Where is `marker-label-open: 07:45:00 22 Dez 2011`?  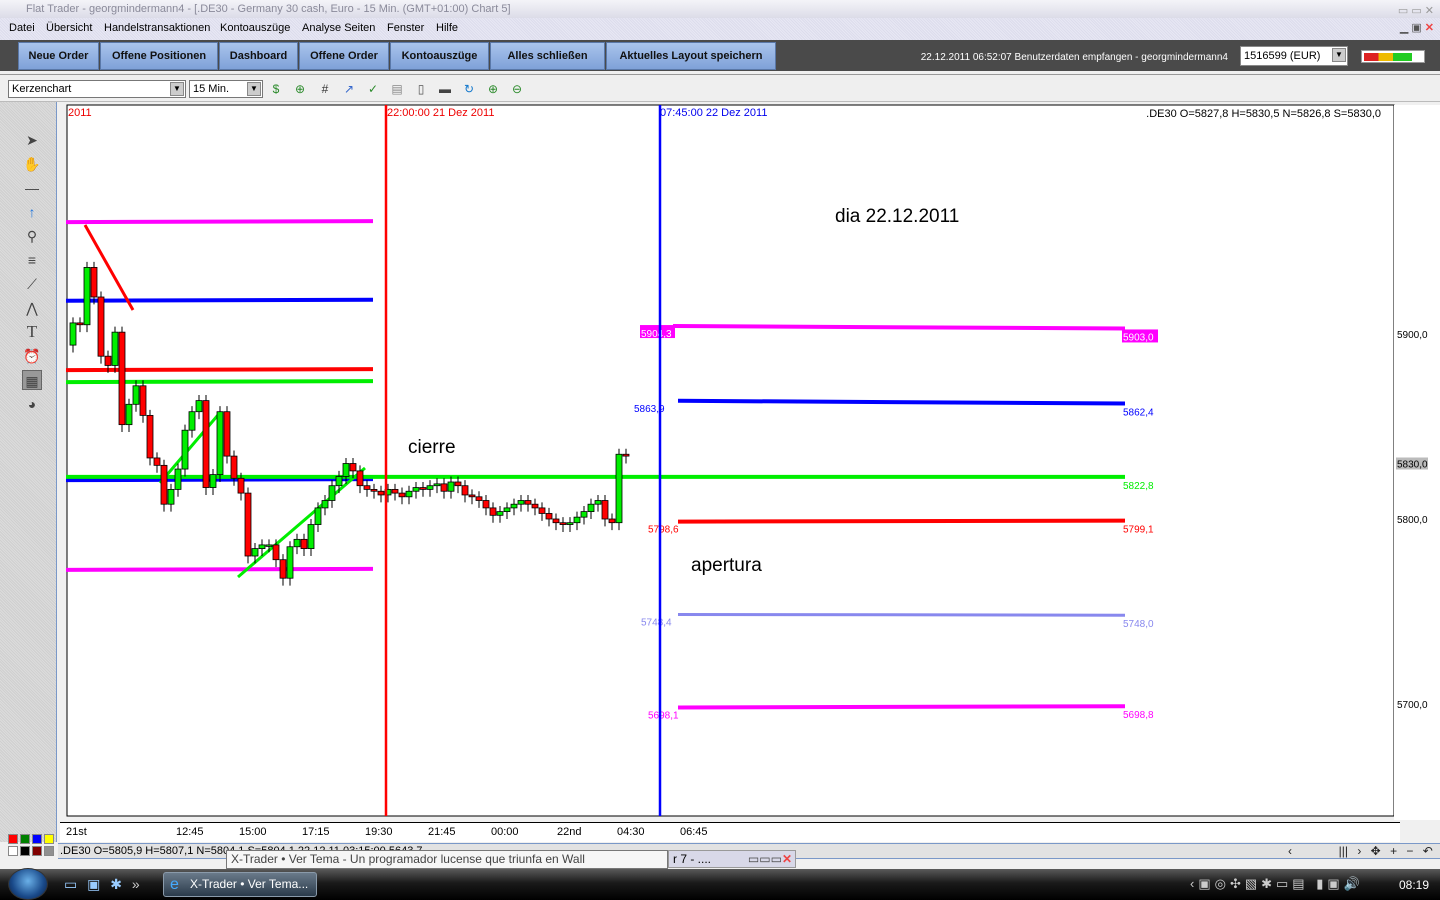
marker-label-open: 07:45:00 22 Dez 2011 is located at coordinates (713, 113).